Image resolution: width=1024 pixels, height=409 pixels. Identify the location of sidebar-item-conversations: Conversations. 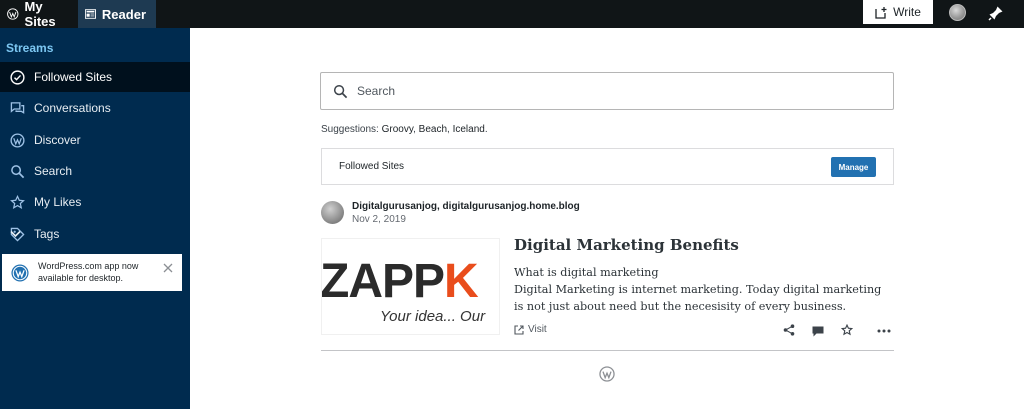
(95, 108).